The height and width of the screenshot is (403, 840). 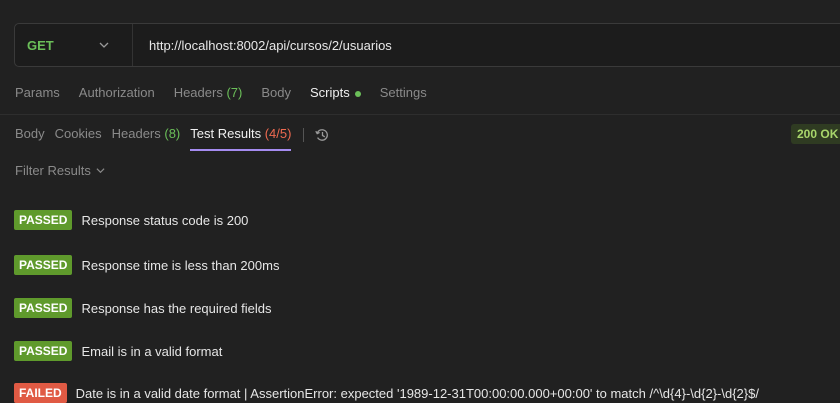 I want to click on response-headers-count: (8), so click(x=172, y=133).